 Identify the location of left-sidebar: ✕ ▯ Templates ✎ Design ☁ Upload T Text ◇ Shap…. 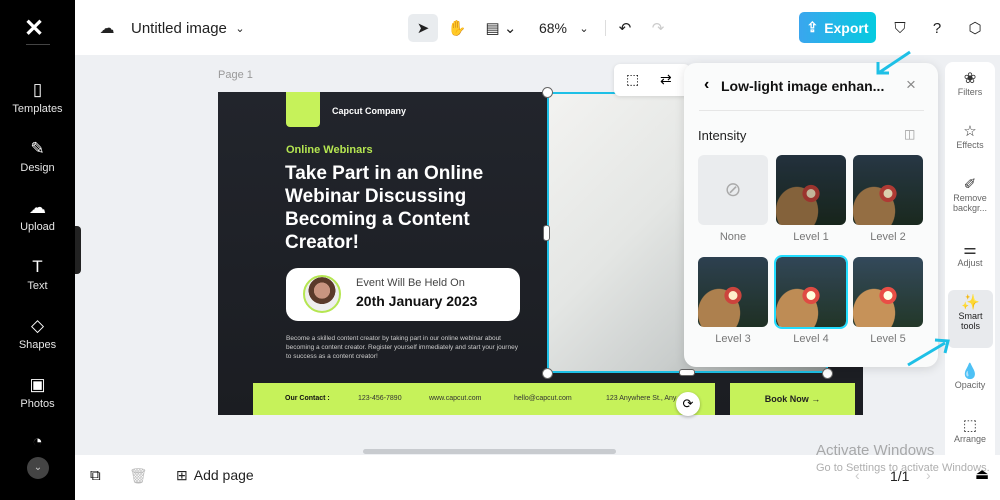
(37, 250).